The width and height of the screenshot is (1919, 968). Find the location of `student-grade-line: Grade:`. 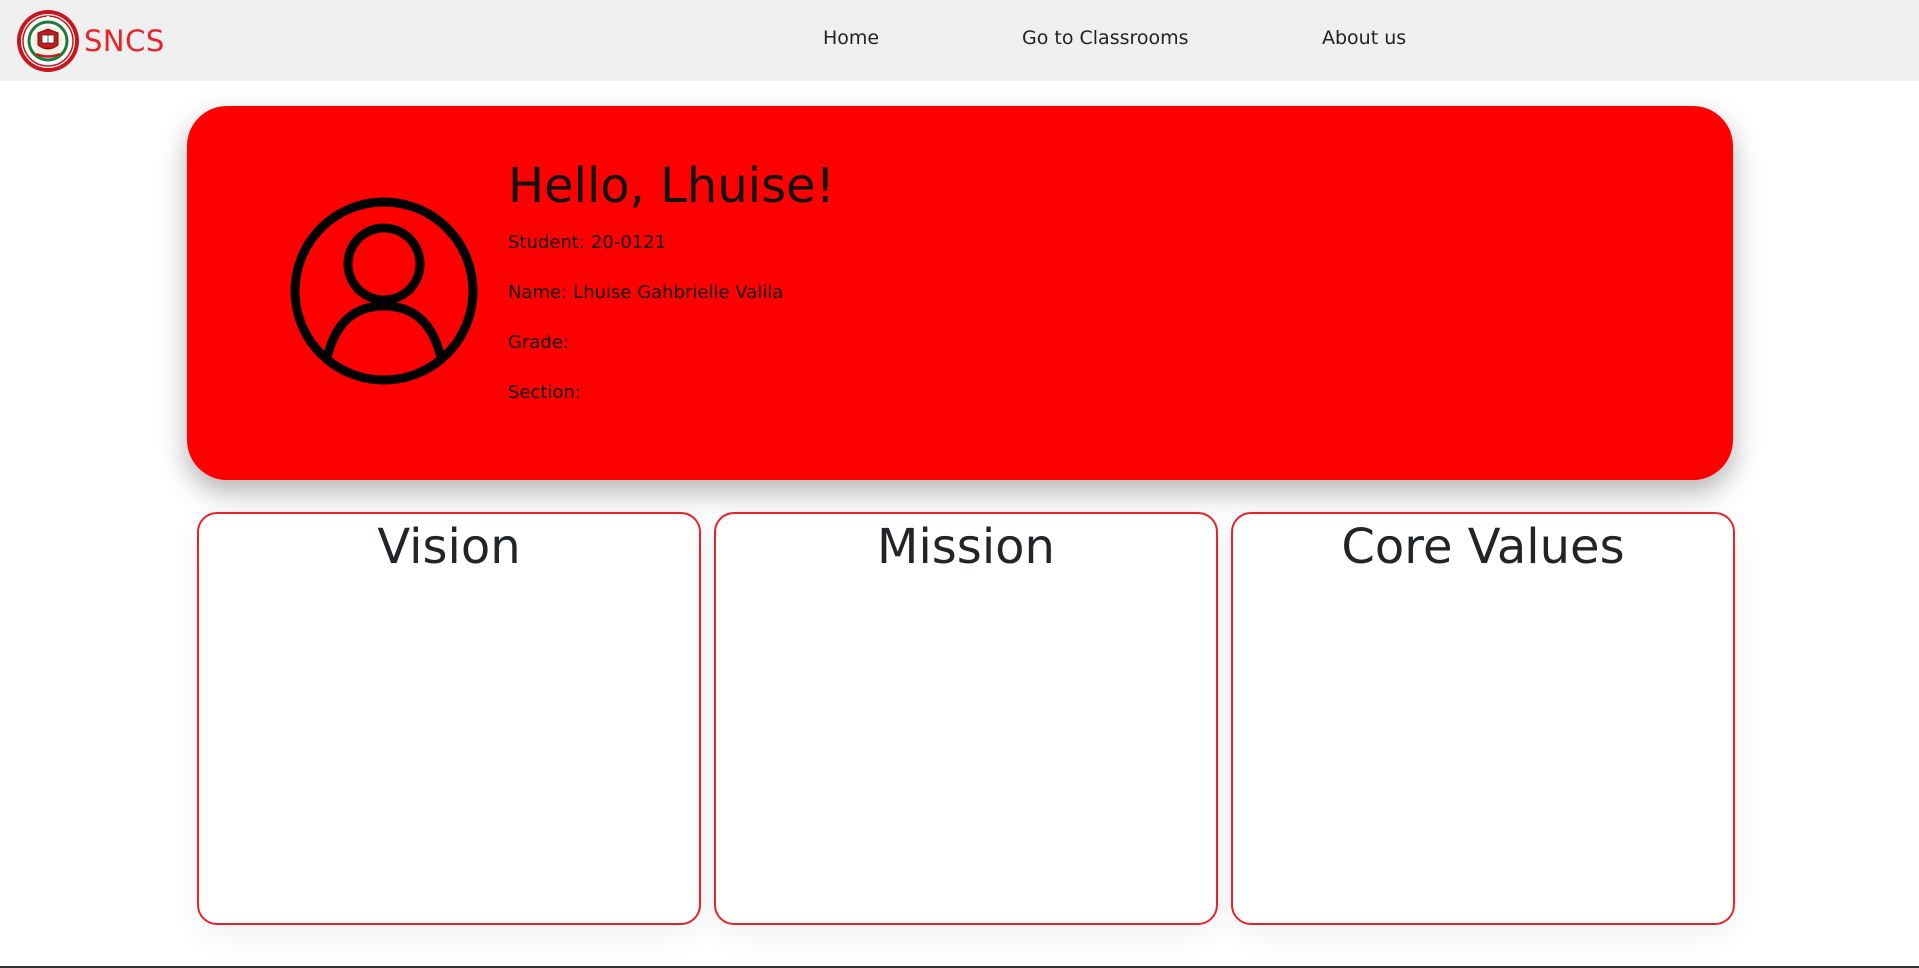

student-grade-line: Grade: is located at coordinates (541, 342).